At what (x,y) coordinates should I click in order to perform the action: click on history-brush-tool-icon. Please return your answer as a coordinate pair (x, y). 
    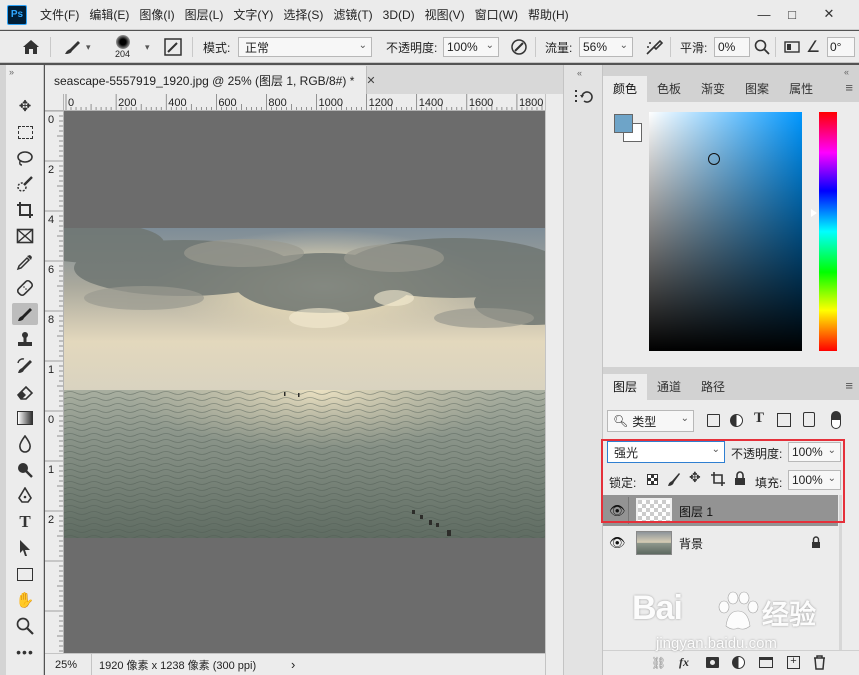
    Looking at the image, I should click on (25, 366).